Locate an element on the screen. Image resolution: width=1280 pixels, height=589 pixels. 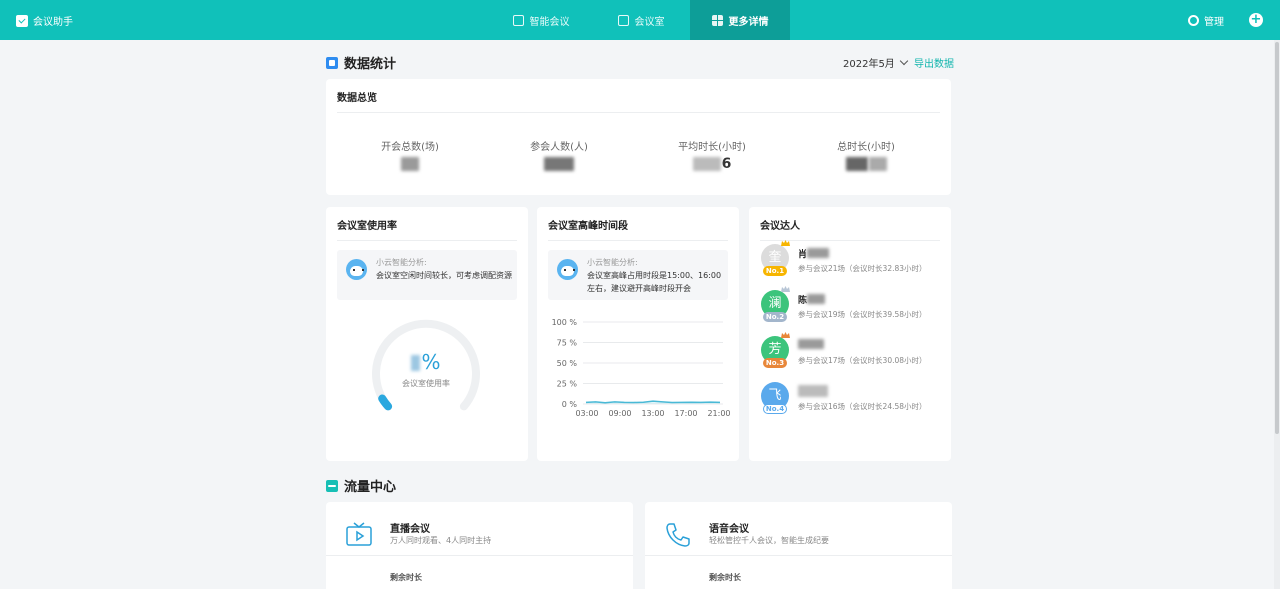
x-tick-label: 09:00 is located at coordinates (619, 413).